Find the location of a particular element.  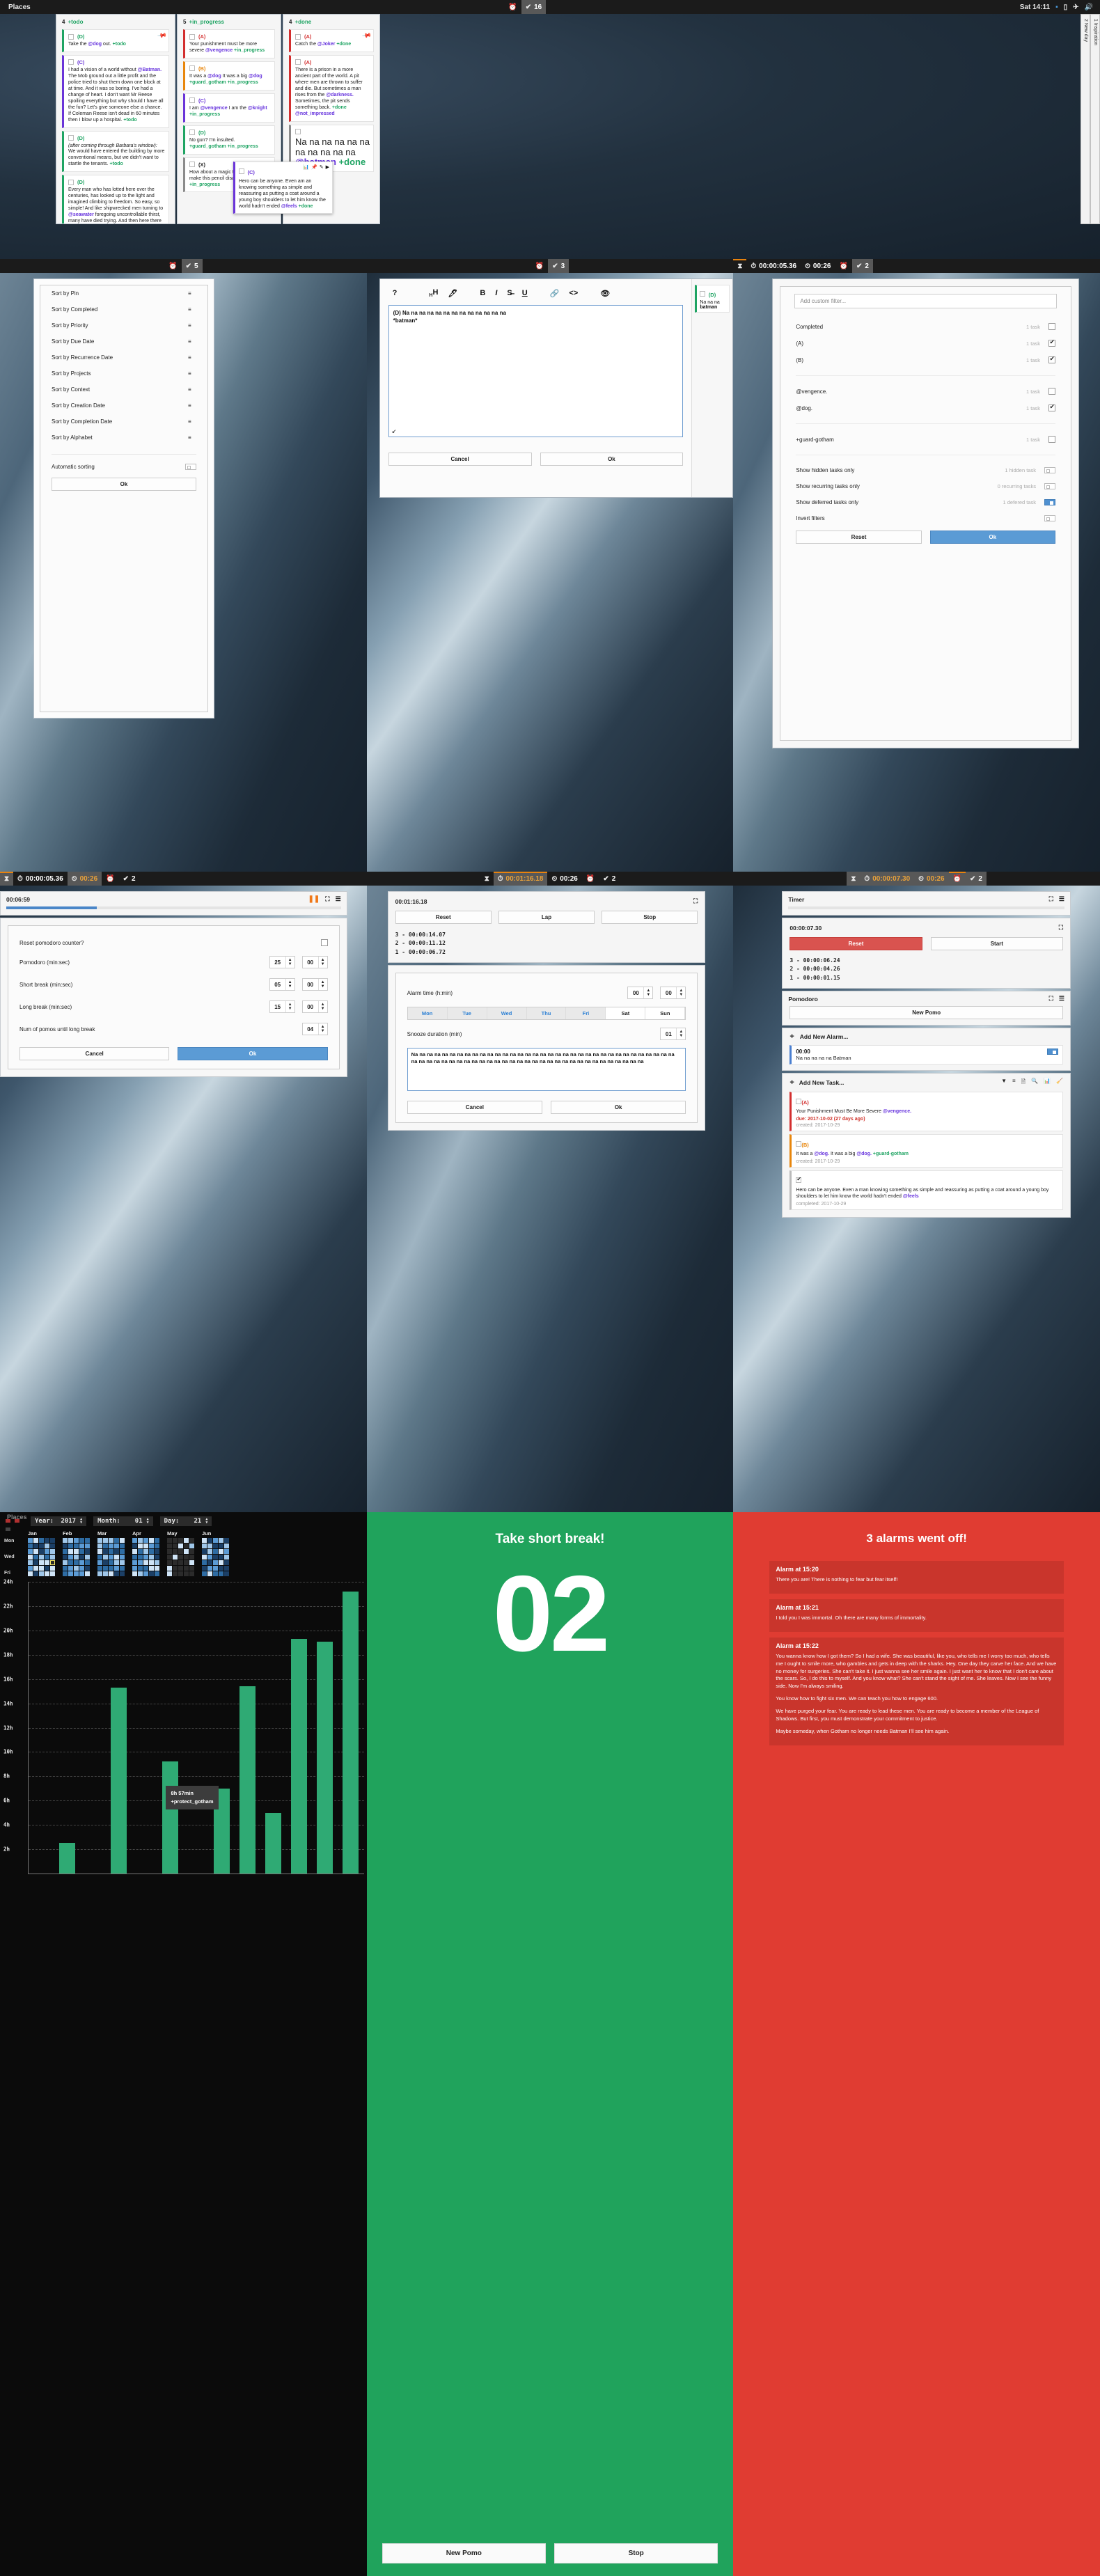

weekday-toggle-mon: Mon is located at coordinates (427, 1013).